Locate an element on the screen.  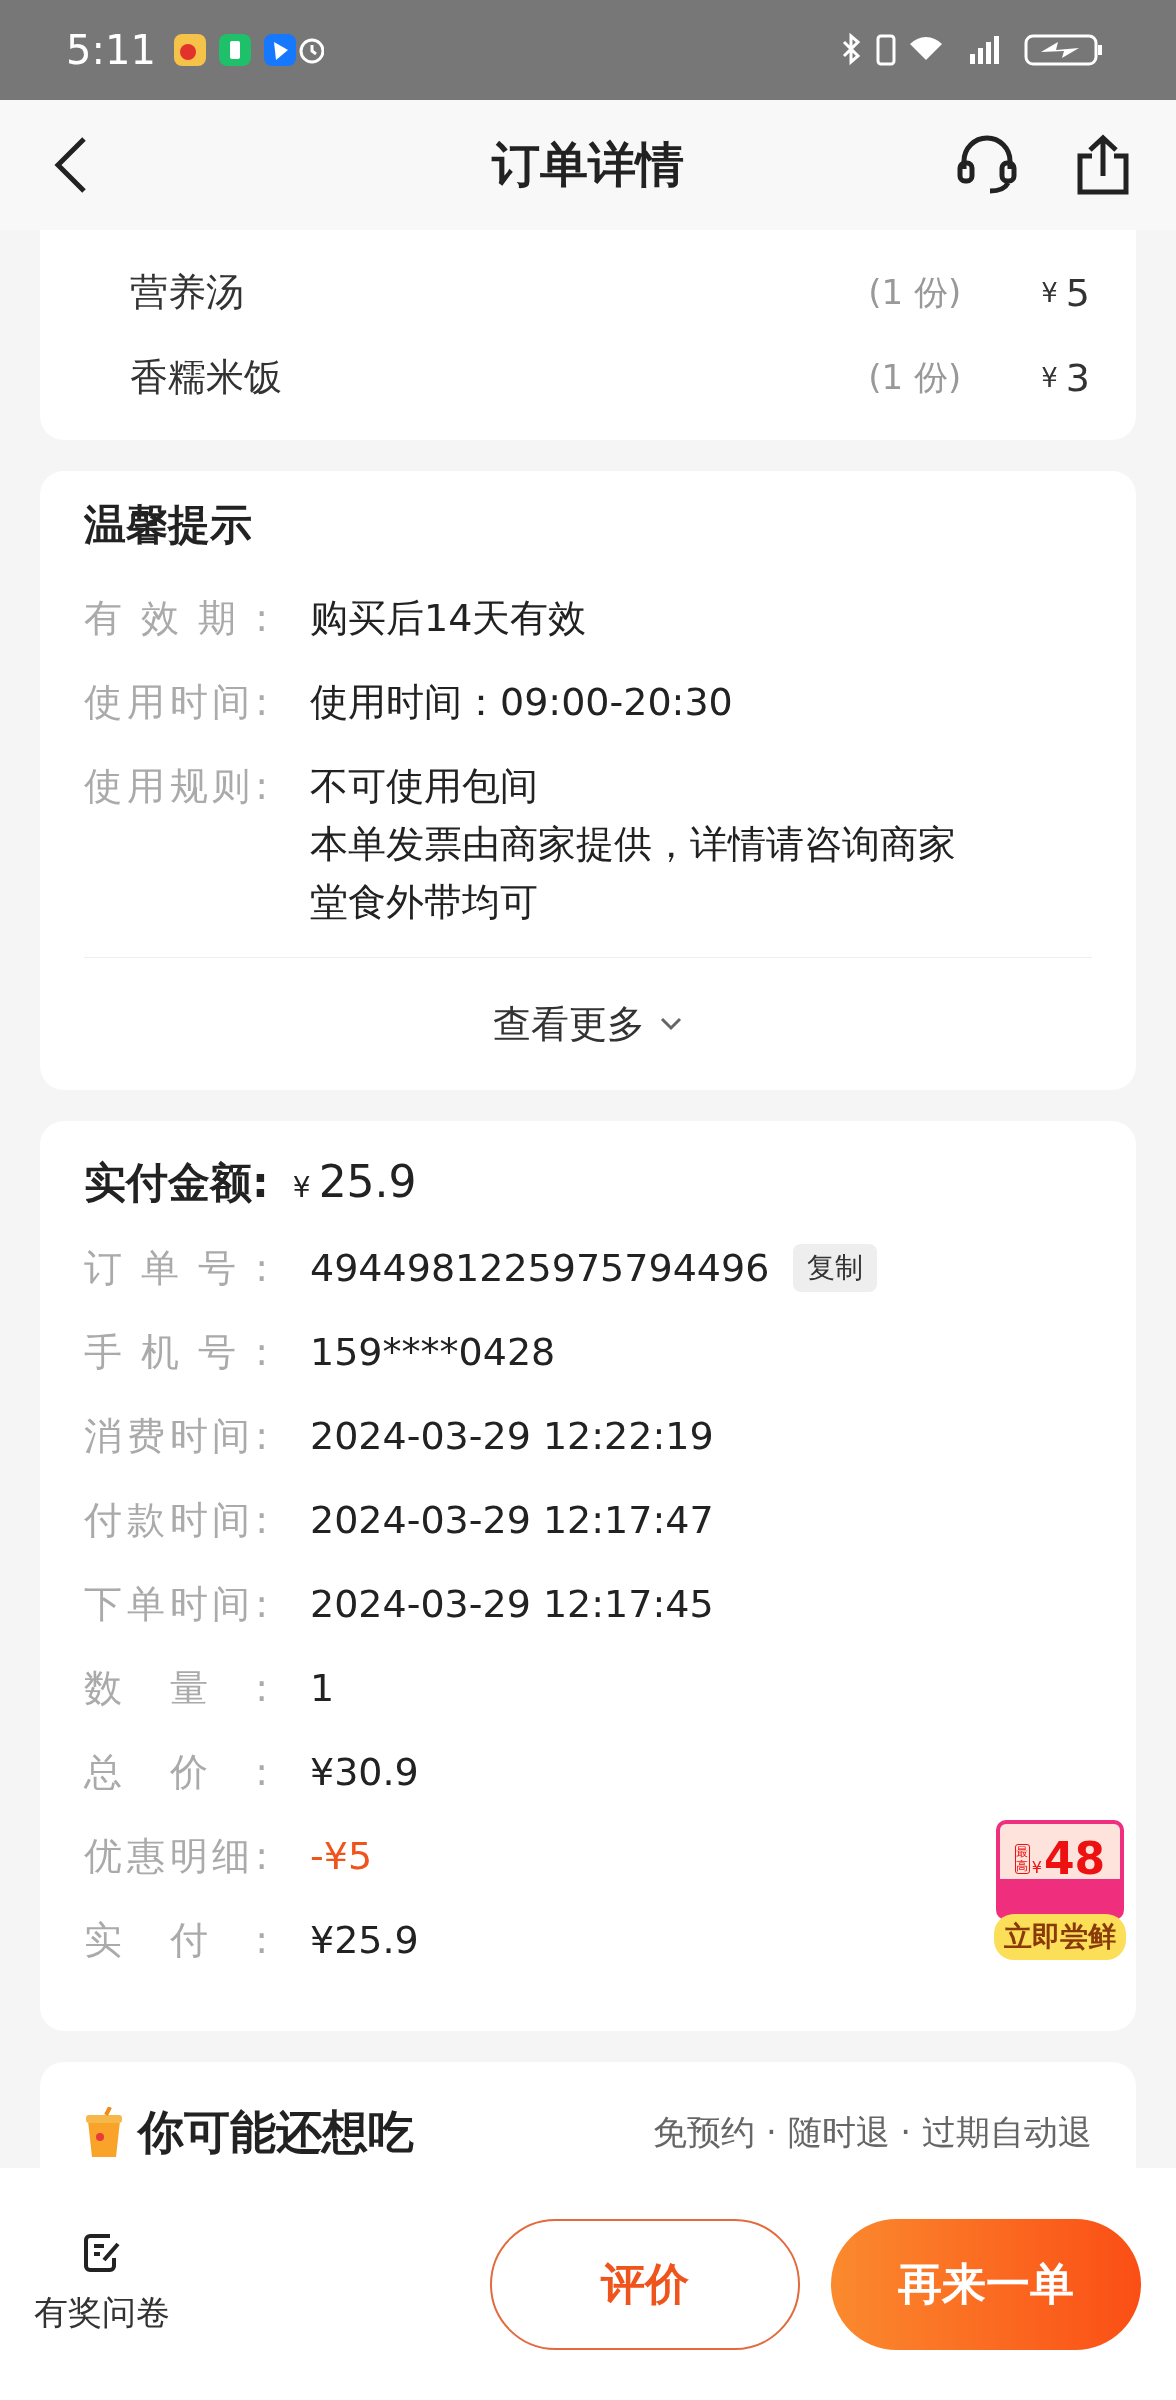
field-value: 4944981225975794496 is located at coordinates (540, 1268).